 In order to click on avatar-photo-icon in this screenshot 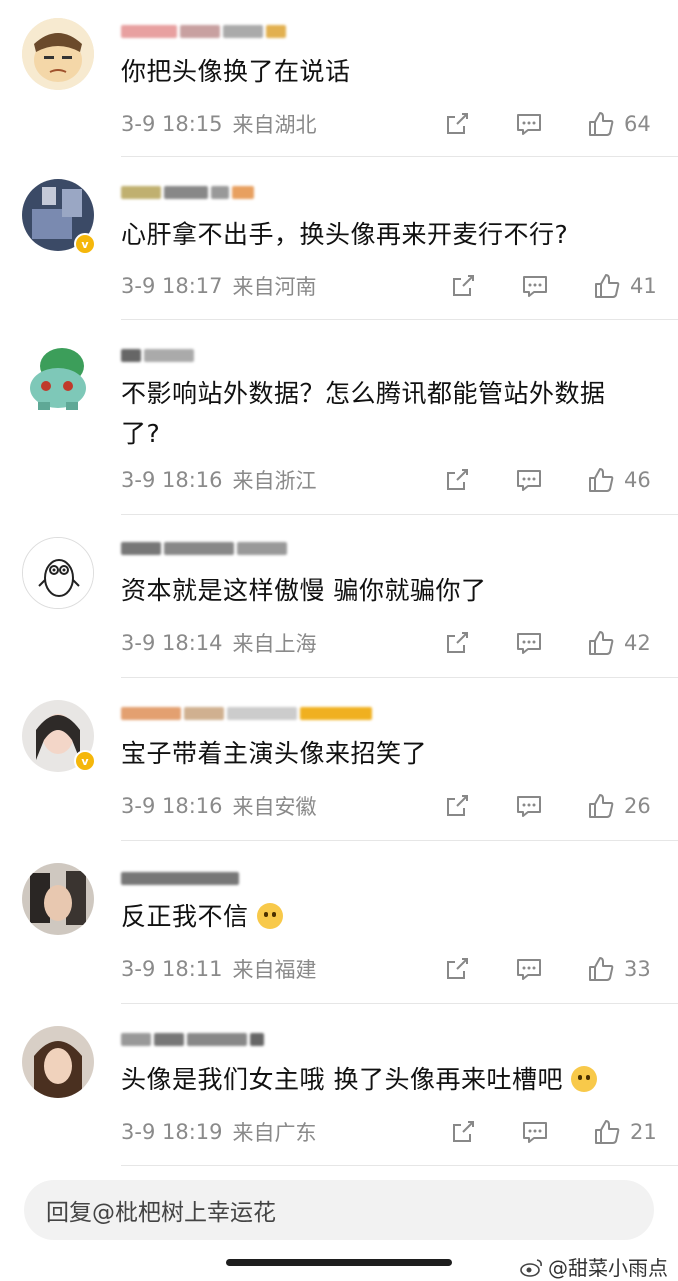, I will do `click(58, 1062)`.